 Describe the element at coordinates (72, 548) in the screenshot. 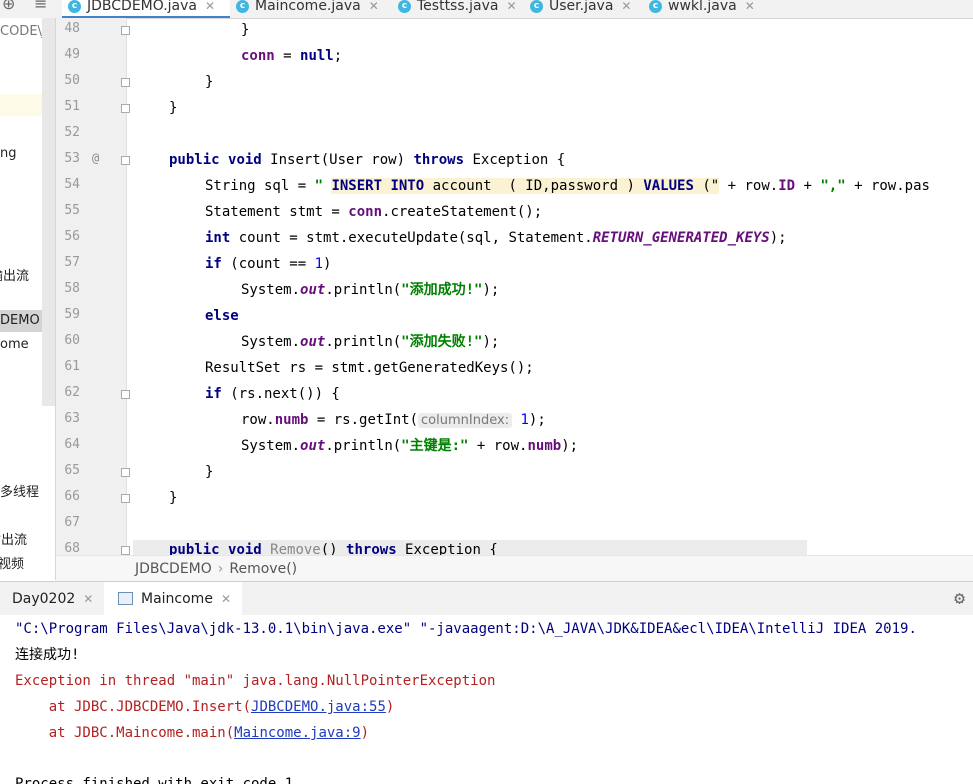

I see `line-number: 68` at that location.